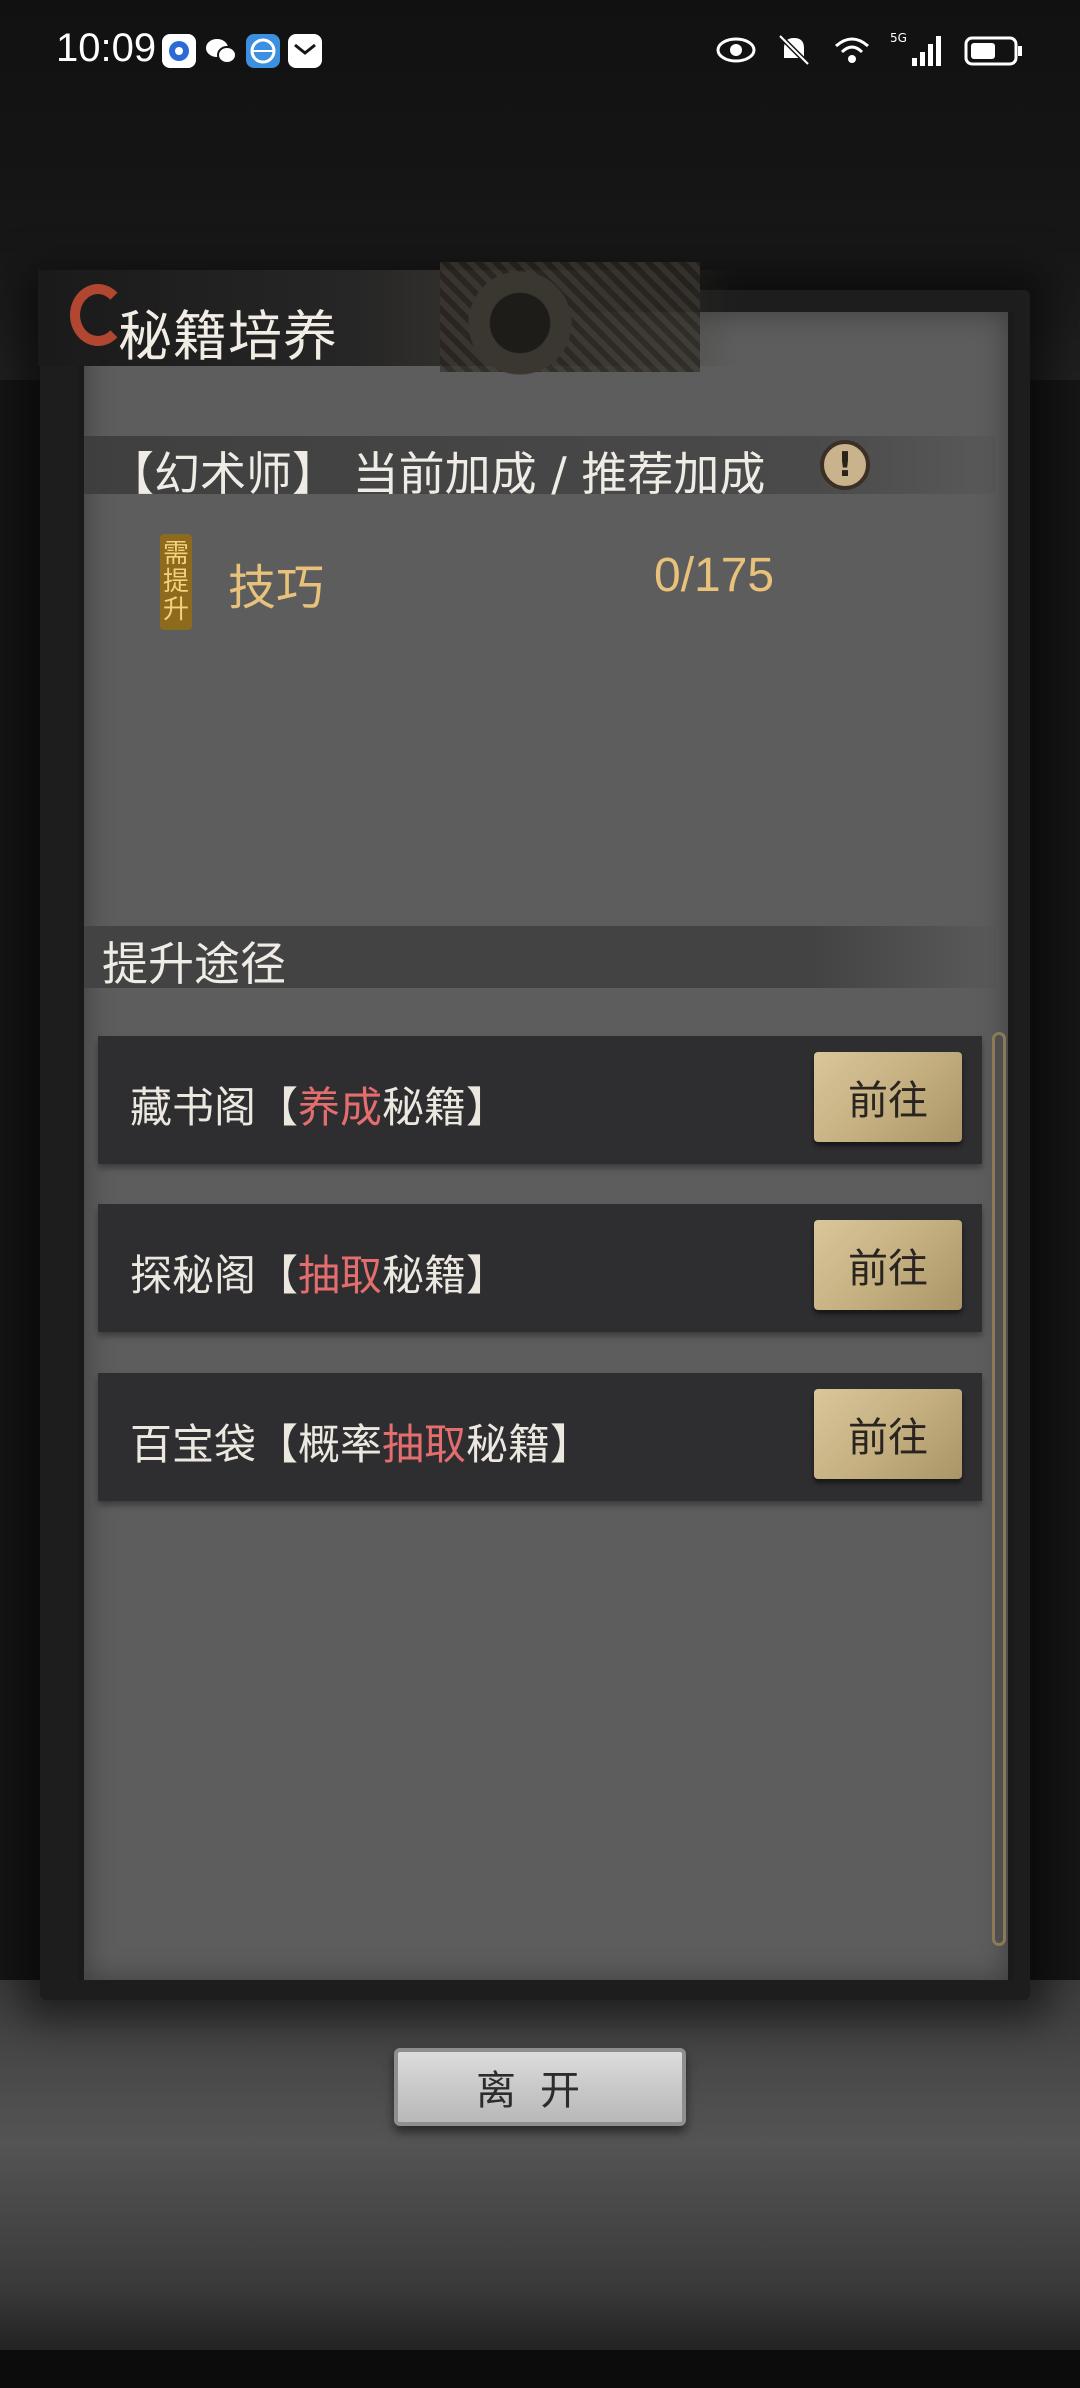 This screenshot has height=2388, width=1080. Describe the element at coordinates (228, 336) in the screenshot. I see `panel-title: 秘籍培养` at that location.